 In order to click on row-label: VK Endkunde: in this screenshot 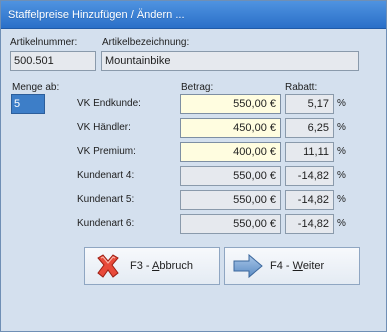, I will do `click(109, 103)`.